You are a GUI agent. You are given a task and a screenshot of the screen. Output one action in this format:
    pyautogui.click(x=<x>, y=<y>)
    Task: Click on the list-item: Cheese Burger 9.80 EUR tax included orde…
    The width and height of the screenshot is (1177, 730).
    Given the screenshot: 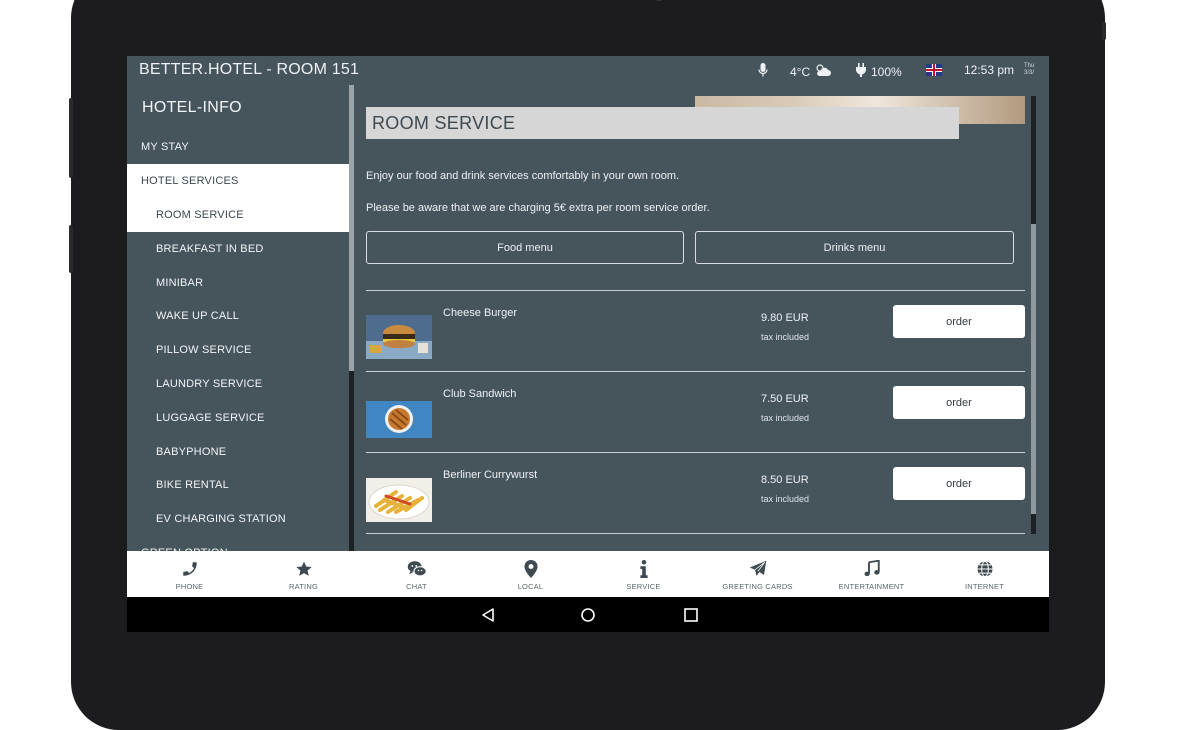 What is the action you would take?
    pyautogui.click(x=695, y=331)
    